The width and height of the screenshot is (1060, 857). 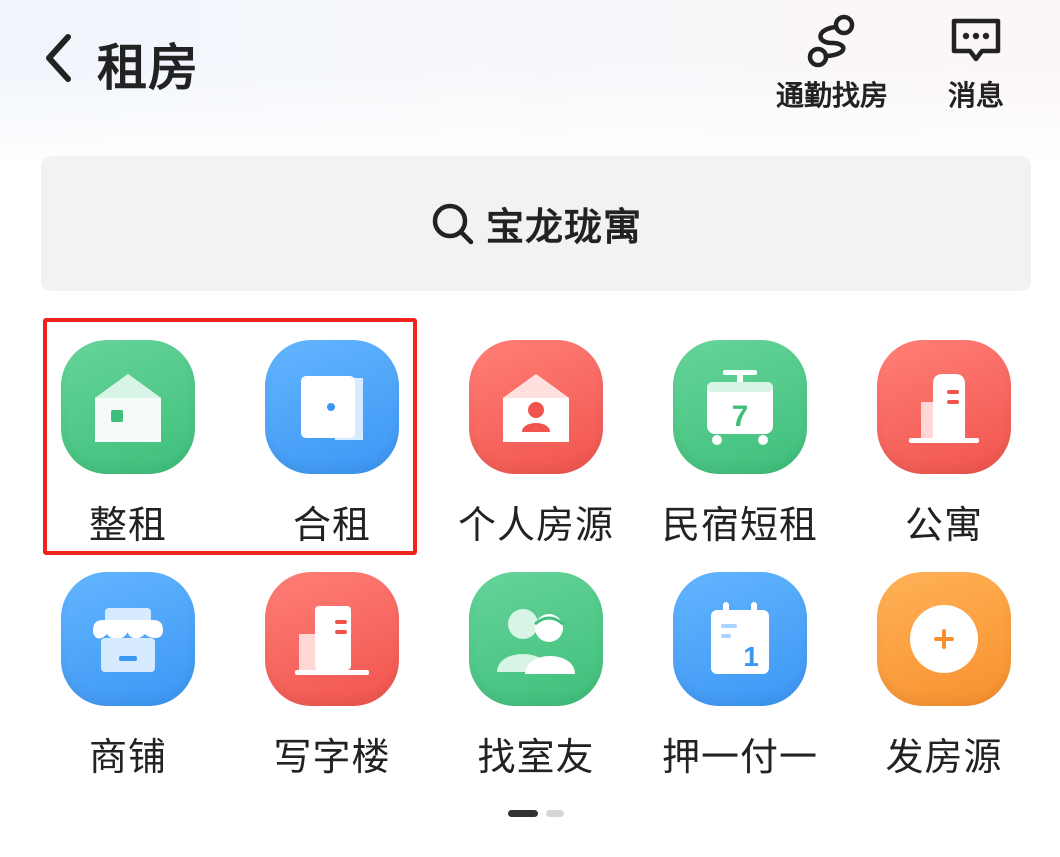 I want to click on page-indicator, so click(x=536, y=813).